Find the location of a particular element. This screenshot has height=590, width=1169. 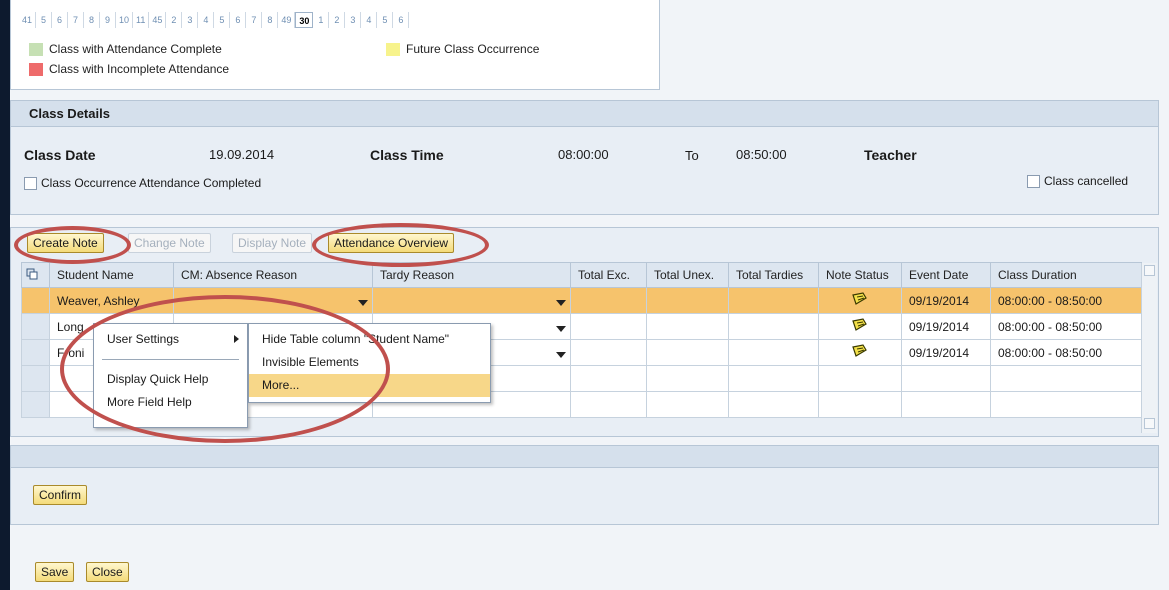

attendance-completed-checkbox: Class Occurrence Attendance Completed is located at coordinates (143, 183).